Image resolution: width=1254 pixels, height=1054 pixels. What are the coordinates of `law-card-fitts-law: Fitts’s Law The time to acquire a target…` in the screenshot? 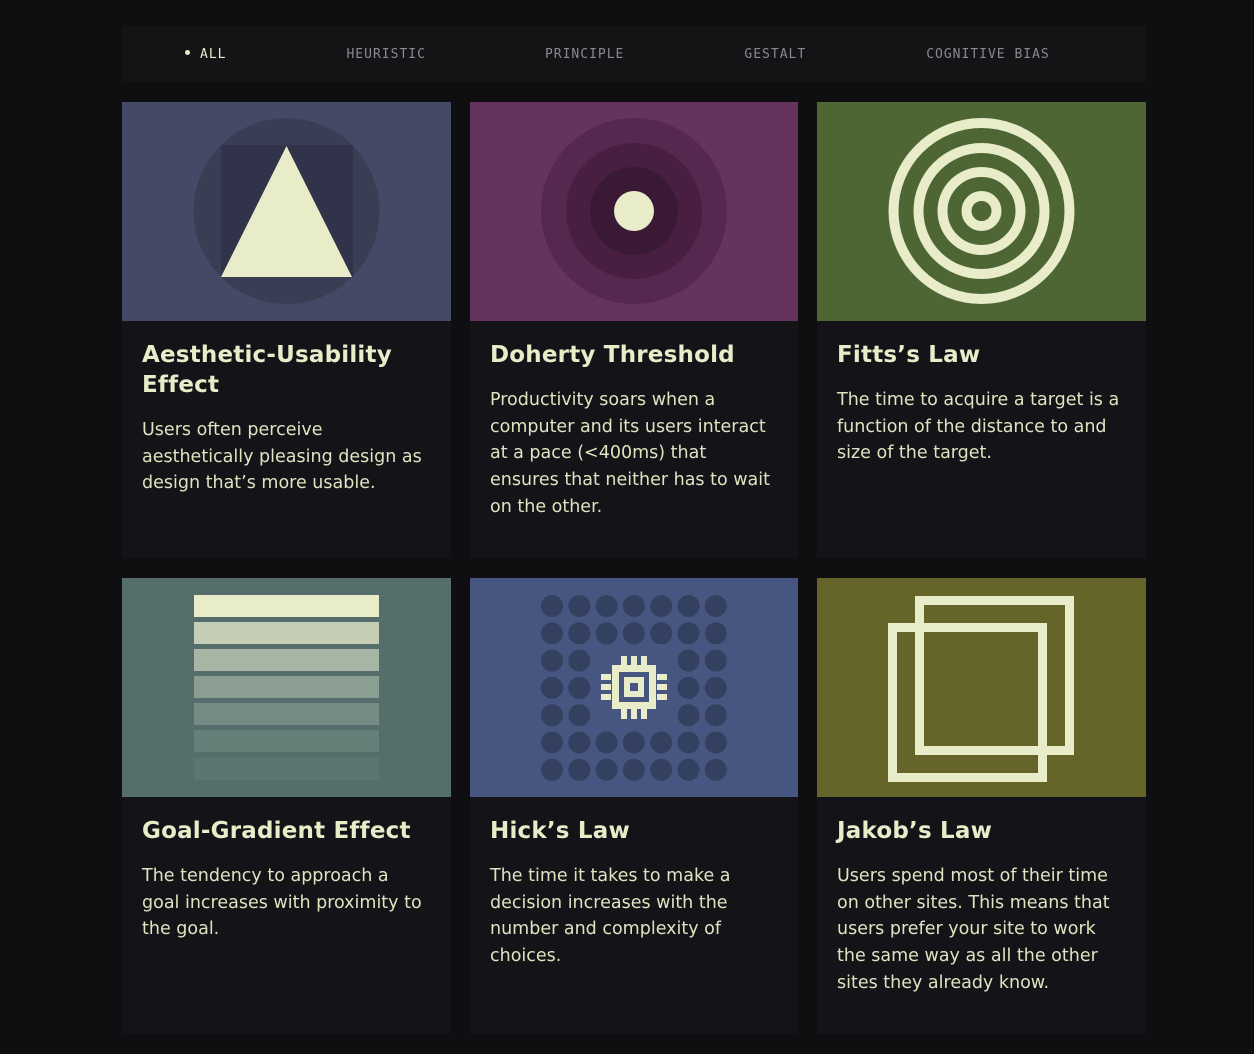 It's located at (981, 330).